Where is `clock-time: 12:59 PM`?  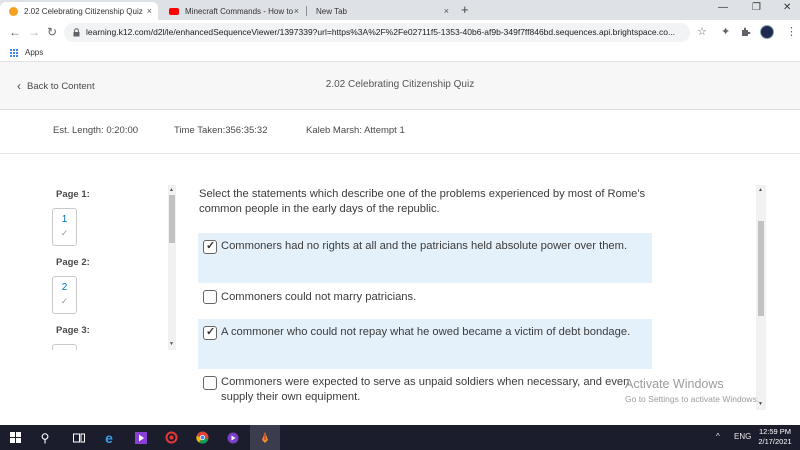
clock-time: 12:59 PM is located at coordinates (775, 431).